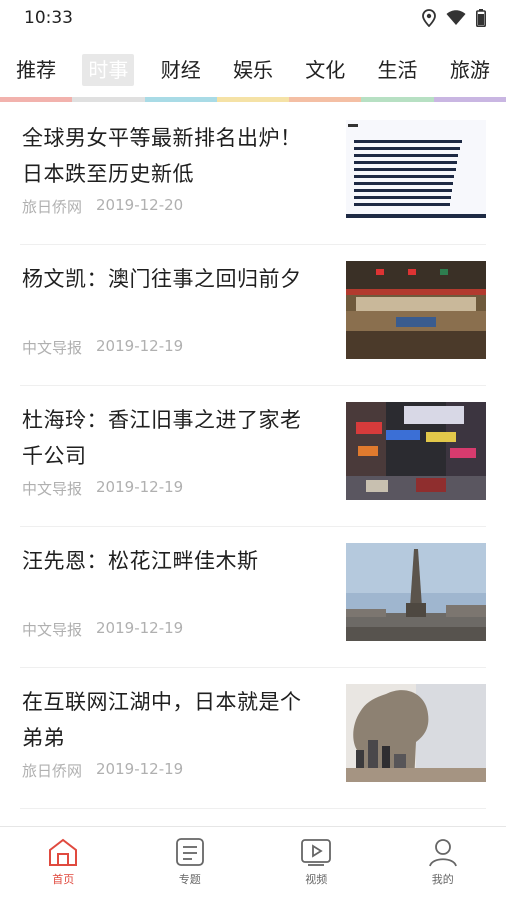 The image size is (506, 900). What do you see at coordinates (63, 852) in the screenshot?
I see `home-icon` at bounding box center [63, 852].